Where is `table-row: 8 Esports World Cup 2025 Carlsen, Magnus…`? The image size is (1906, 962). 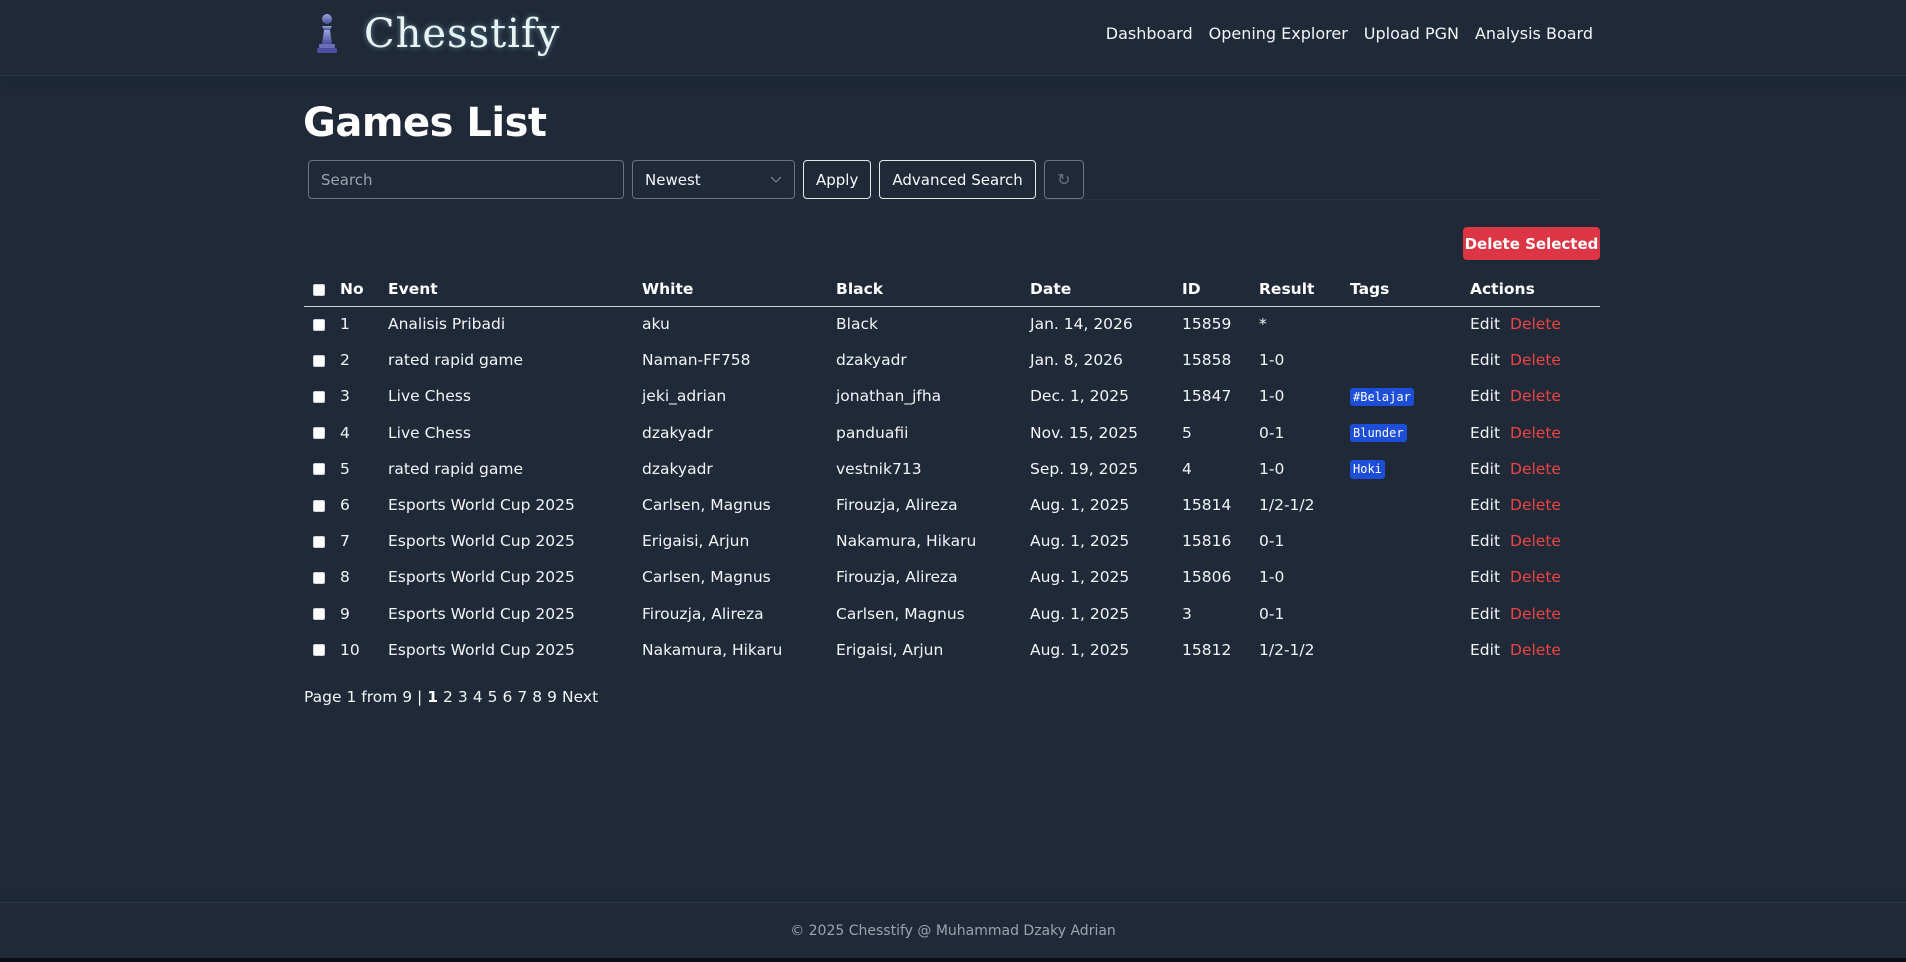
table-row: 8 Esports World Cup 2025 Carlsen, Magnus… is located at coordinates (952, 577).